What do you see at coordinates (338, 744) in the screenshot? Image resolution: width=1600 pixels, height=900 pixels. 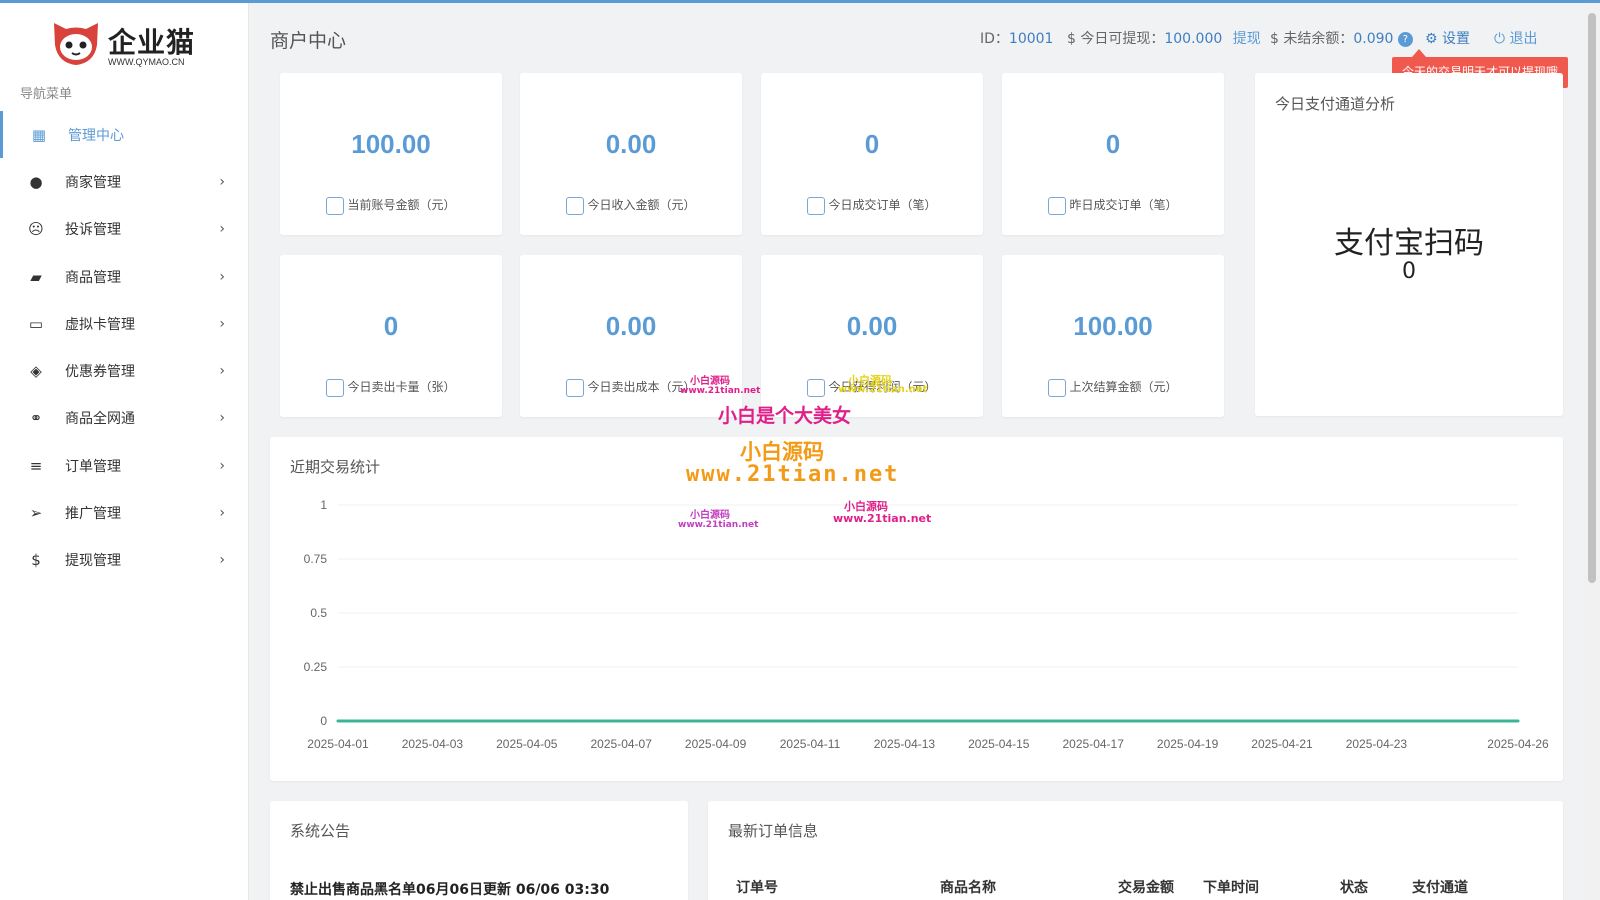 I see `chart-x-tick-label: 2025-04-01` at bounding box center [338, 744].